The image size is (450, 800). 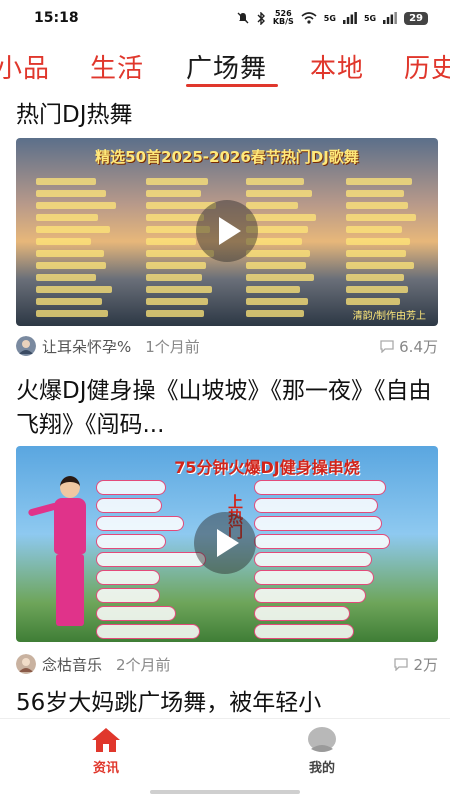 What do you see at coordinates (389, 316) in the screenshot?
I see `thumbnail-credit: 清韵/制作由芳上` at bounding box center [389, 316].